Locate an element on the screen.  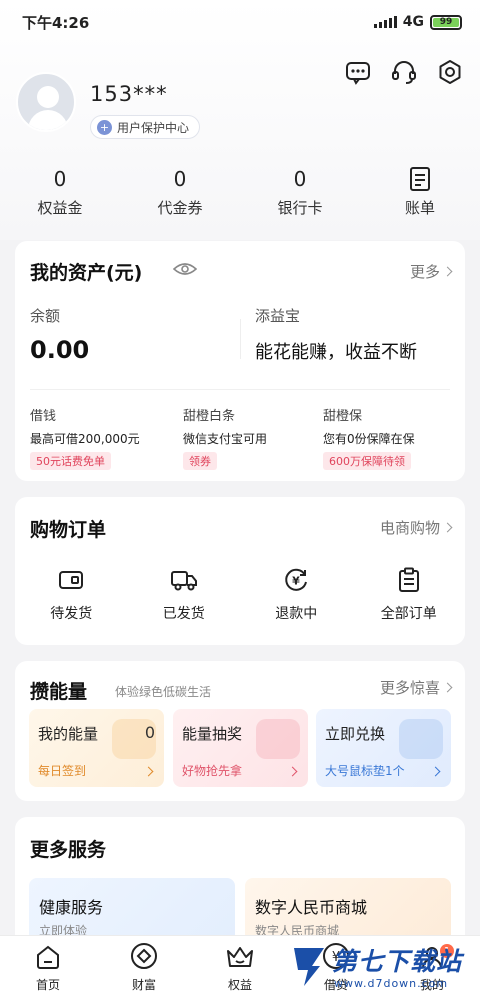
network-type: 4G is located at coordinates (413, 22).